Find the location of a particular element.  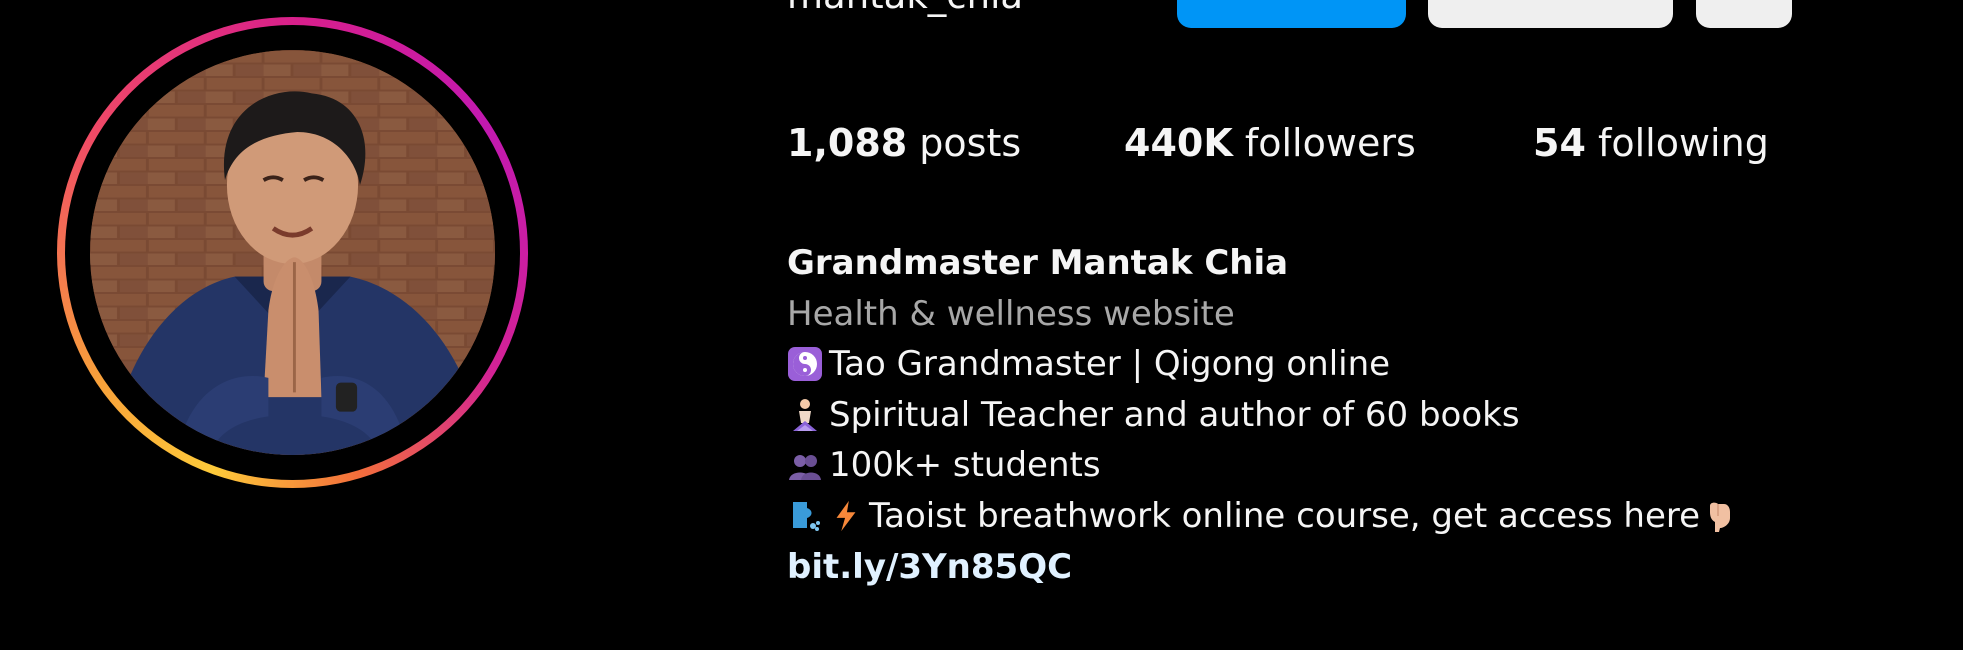

busts-in-silhouette-icon is located at coordinates (805, 466).